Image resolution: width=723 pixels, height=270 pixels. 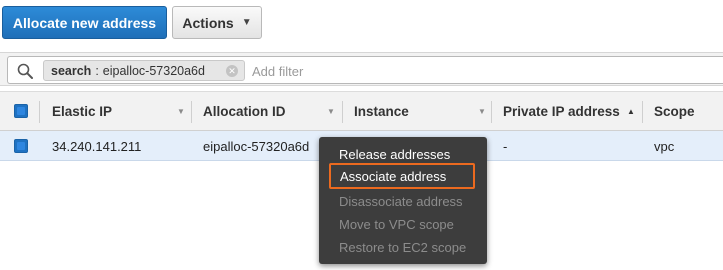 I want to click on cell-private-ip: -, so click(x=505, y=146).